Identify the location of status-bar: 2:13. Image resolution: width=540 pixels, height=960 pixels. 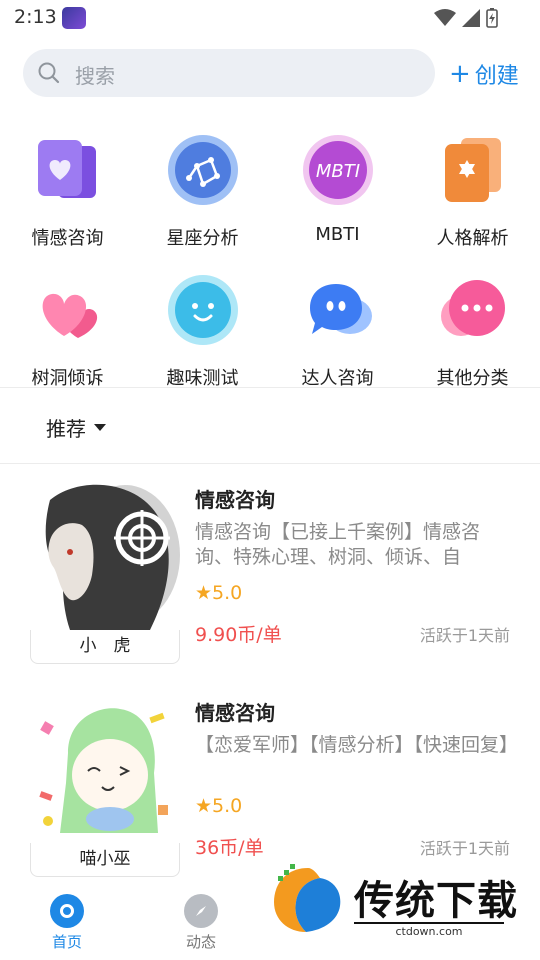
(270, 18).